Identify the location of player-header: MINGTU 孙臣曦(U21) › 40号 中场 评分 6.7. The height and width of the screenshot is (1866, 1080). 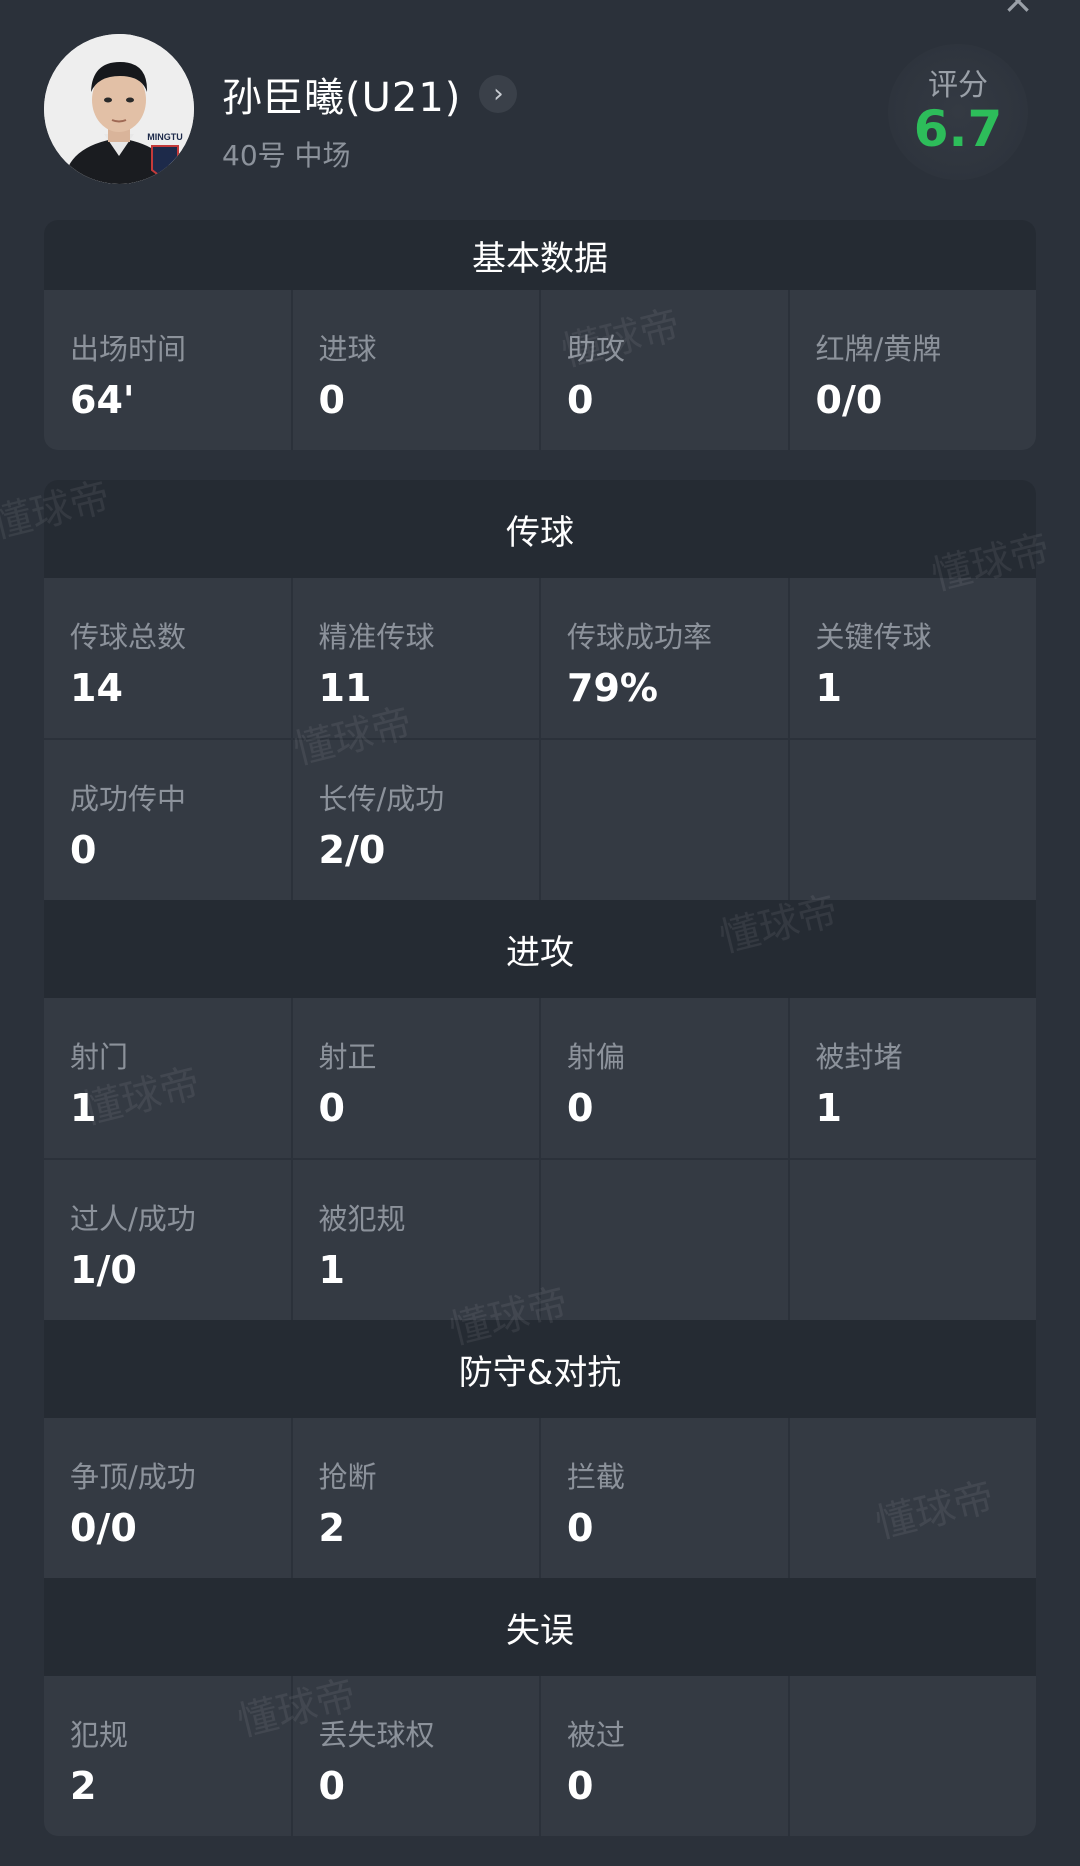
(540, 110).